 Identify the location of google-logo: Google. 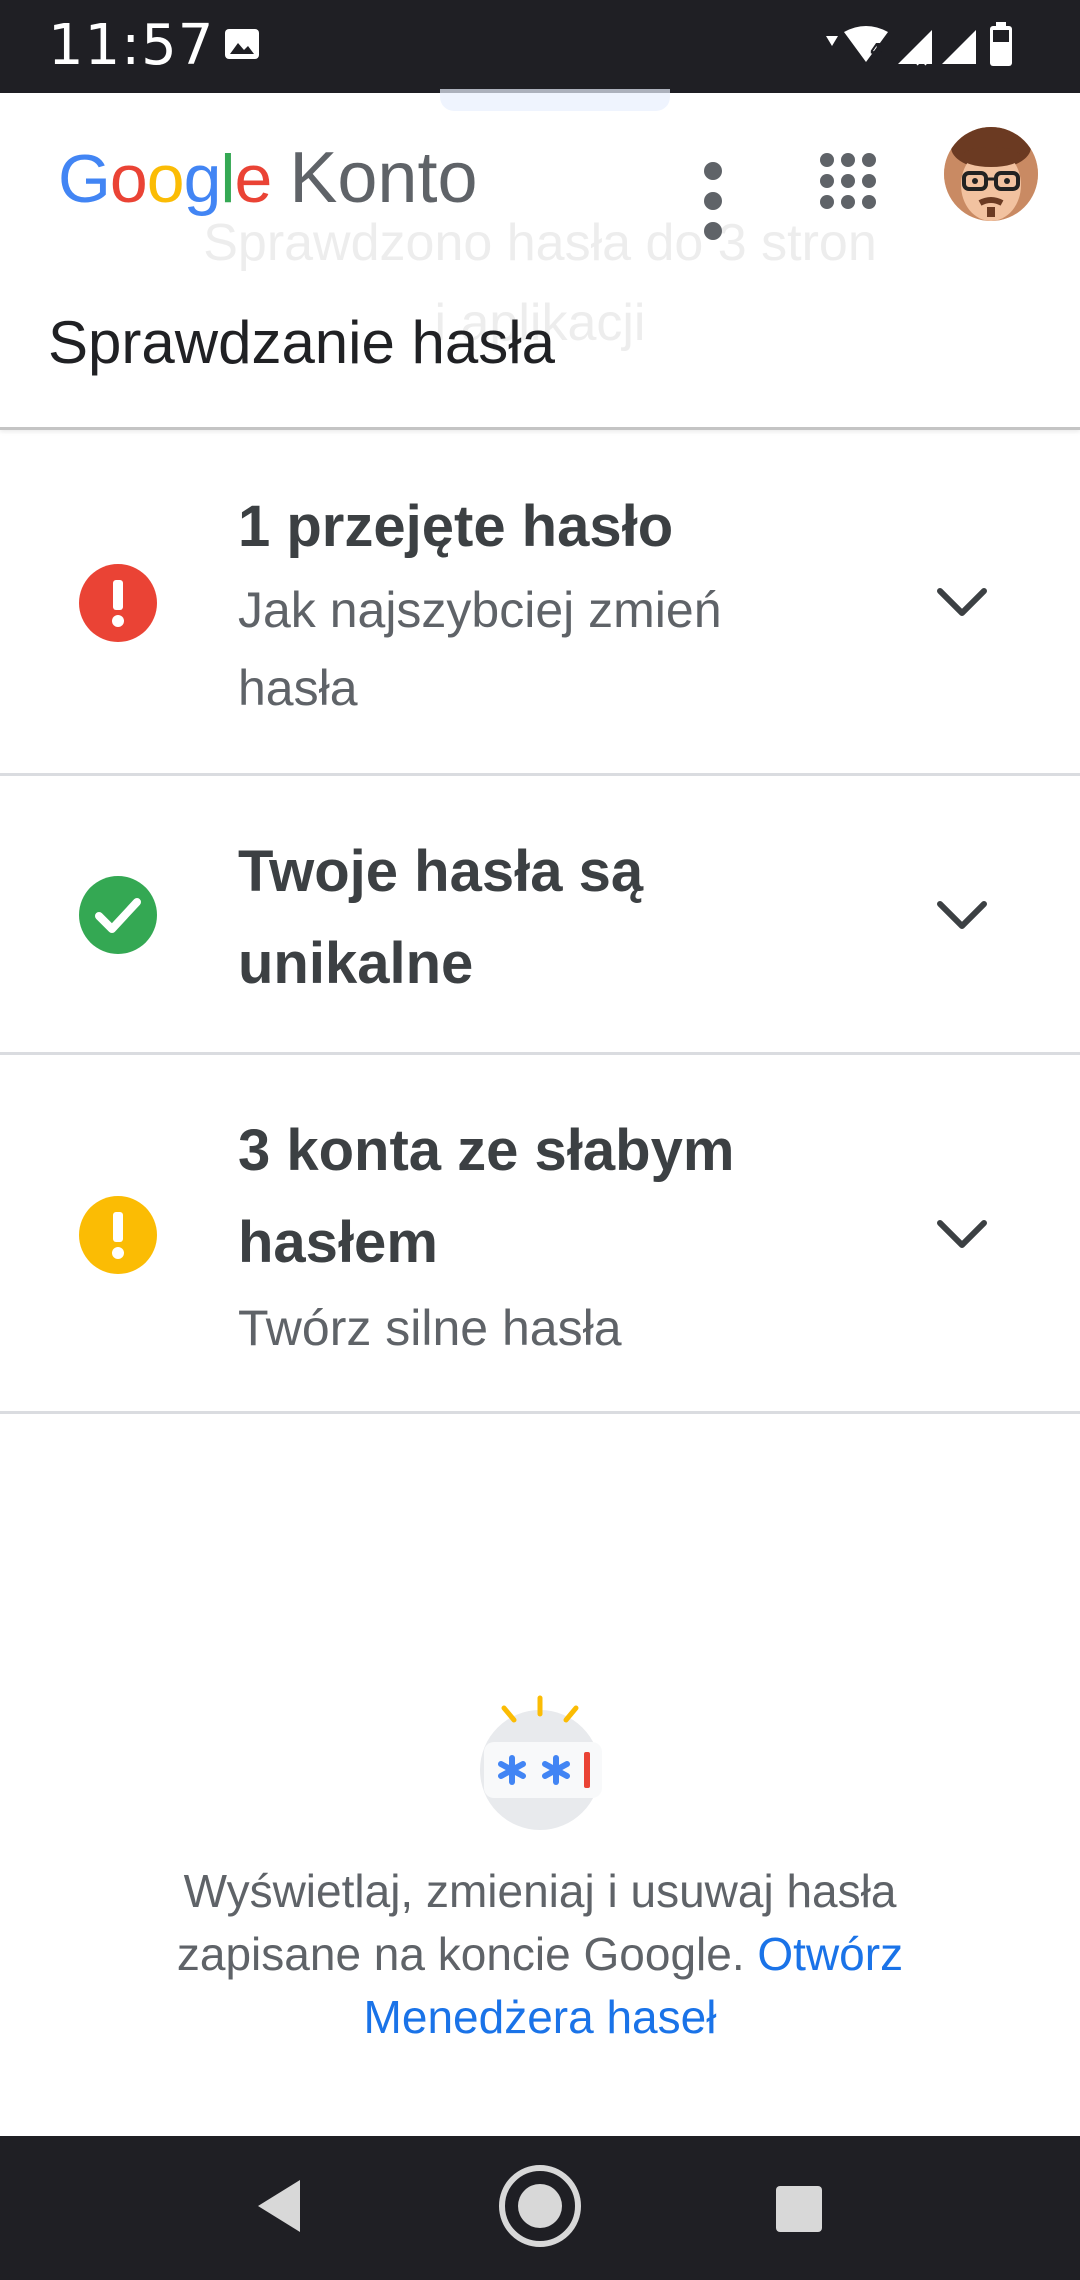
(165, 179).